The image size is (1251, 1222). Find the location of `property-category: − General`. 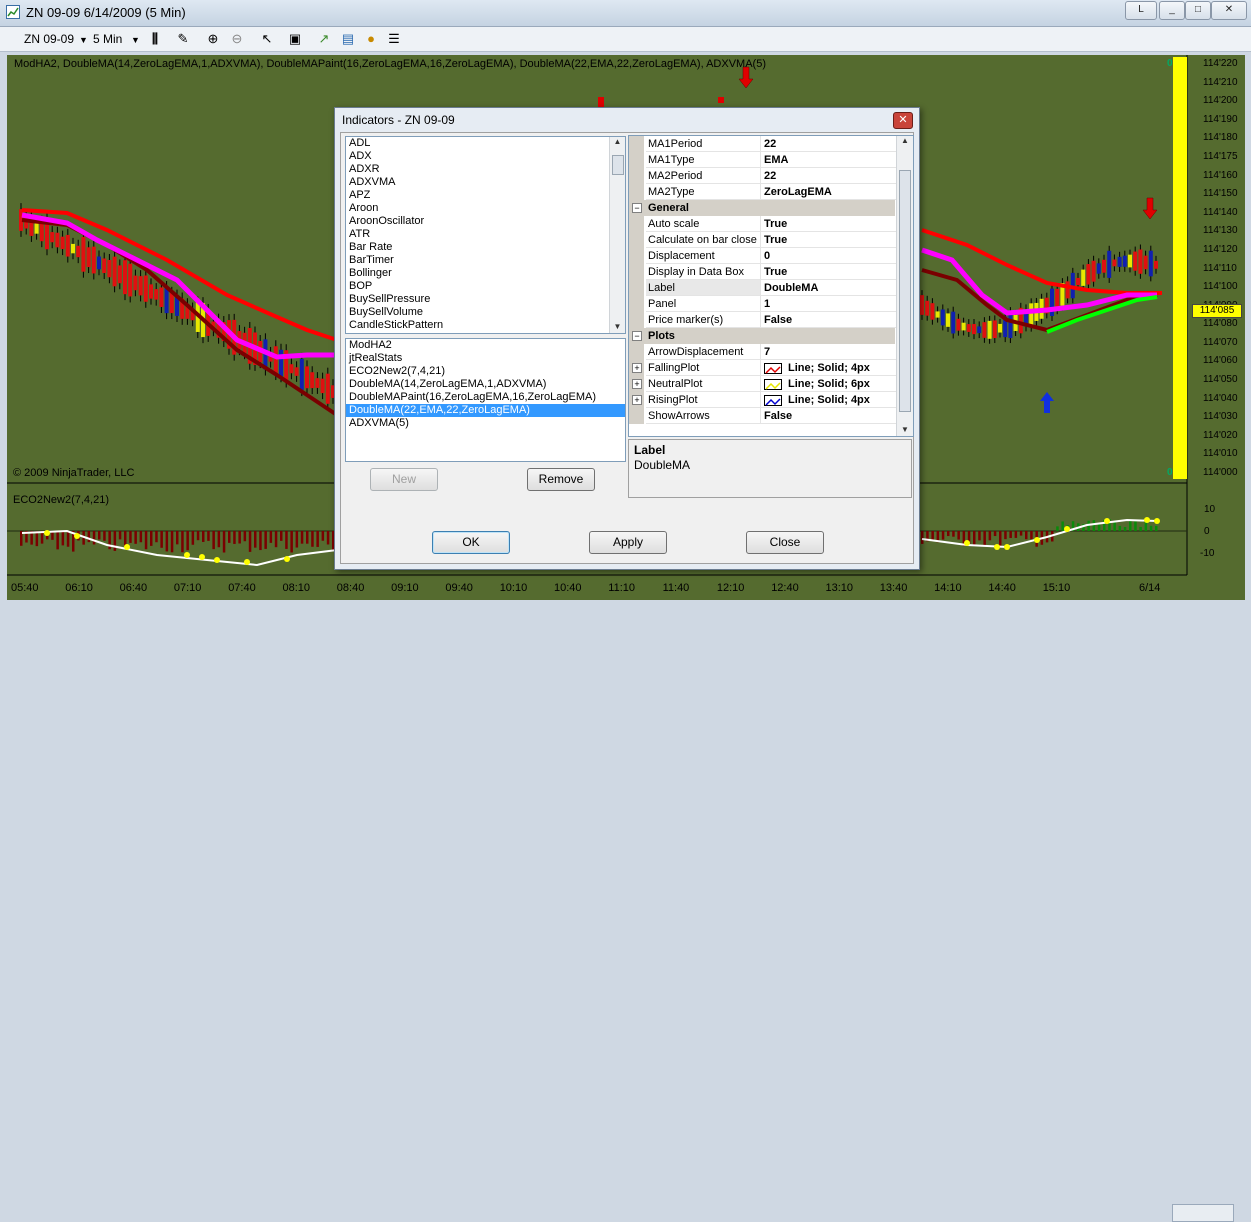

property-category: − General is located at coordinates (762, 208).